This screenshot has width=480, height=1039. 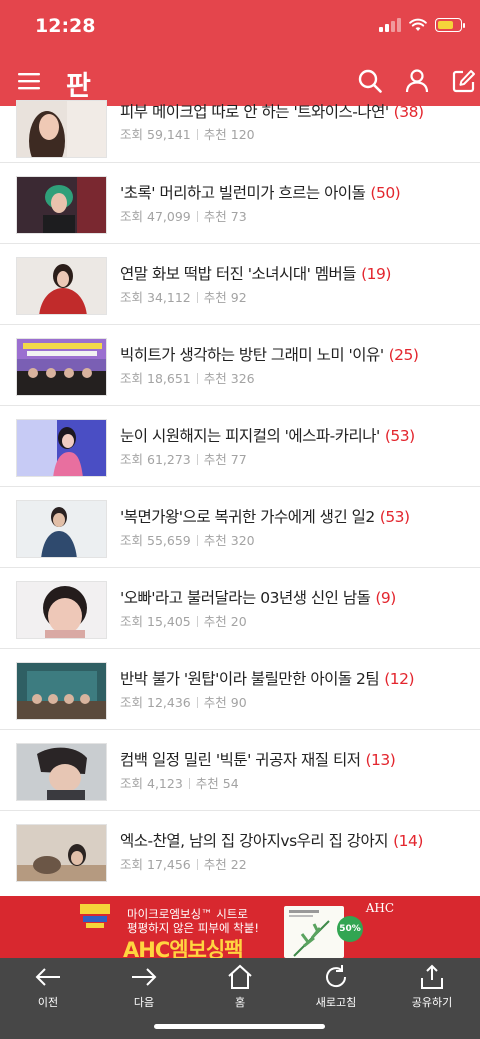 What do you see at coordinates (408, 112) in the screenshot?
I see `comment-count: (38)` at bounding box center [408, 112].